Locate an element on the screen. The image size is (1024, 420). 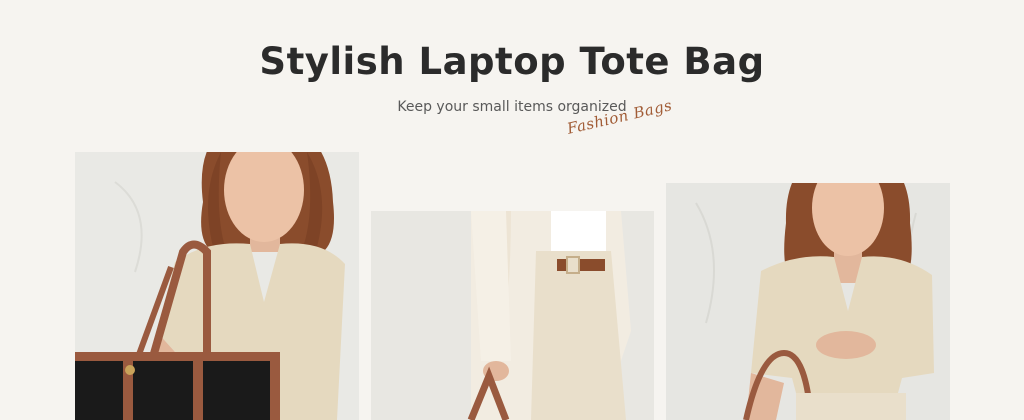
outfit-closeup-illustration is located at coordinates (512, 315).